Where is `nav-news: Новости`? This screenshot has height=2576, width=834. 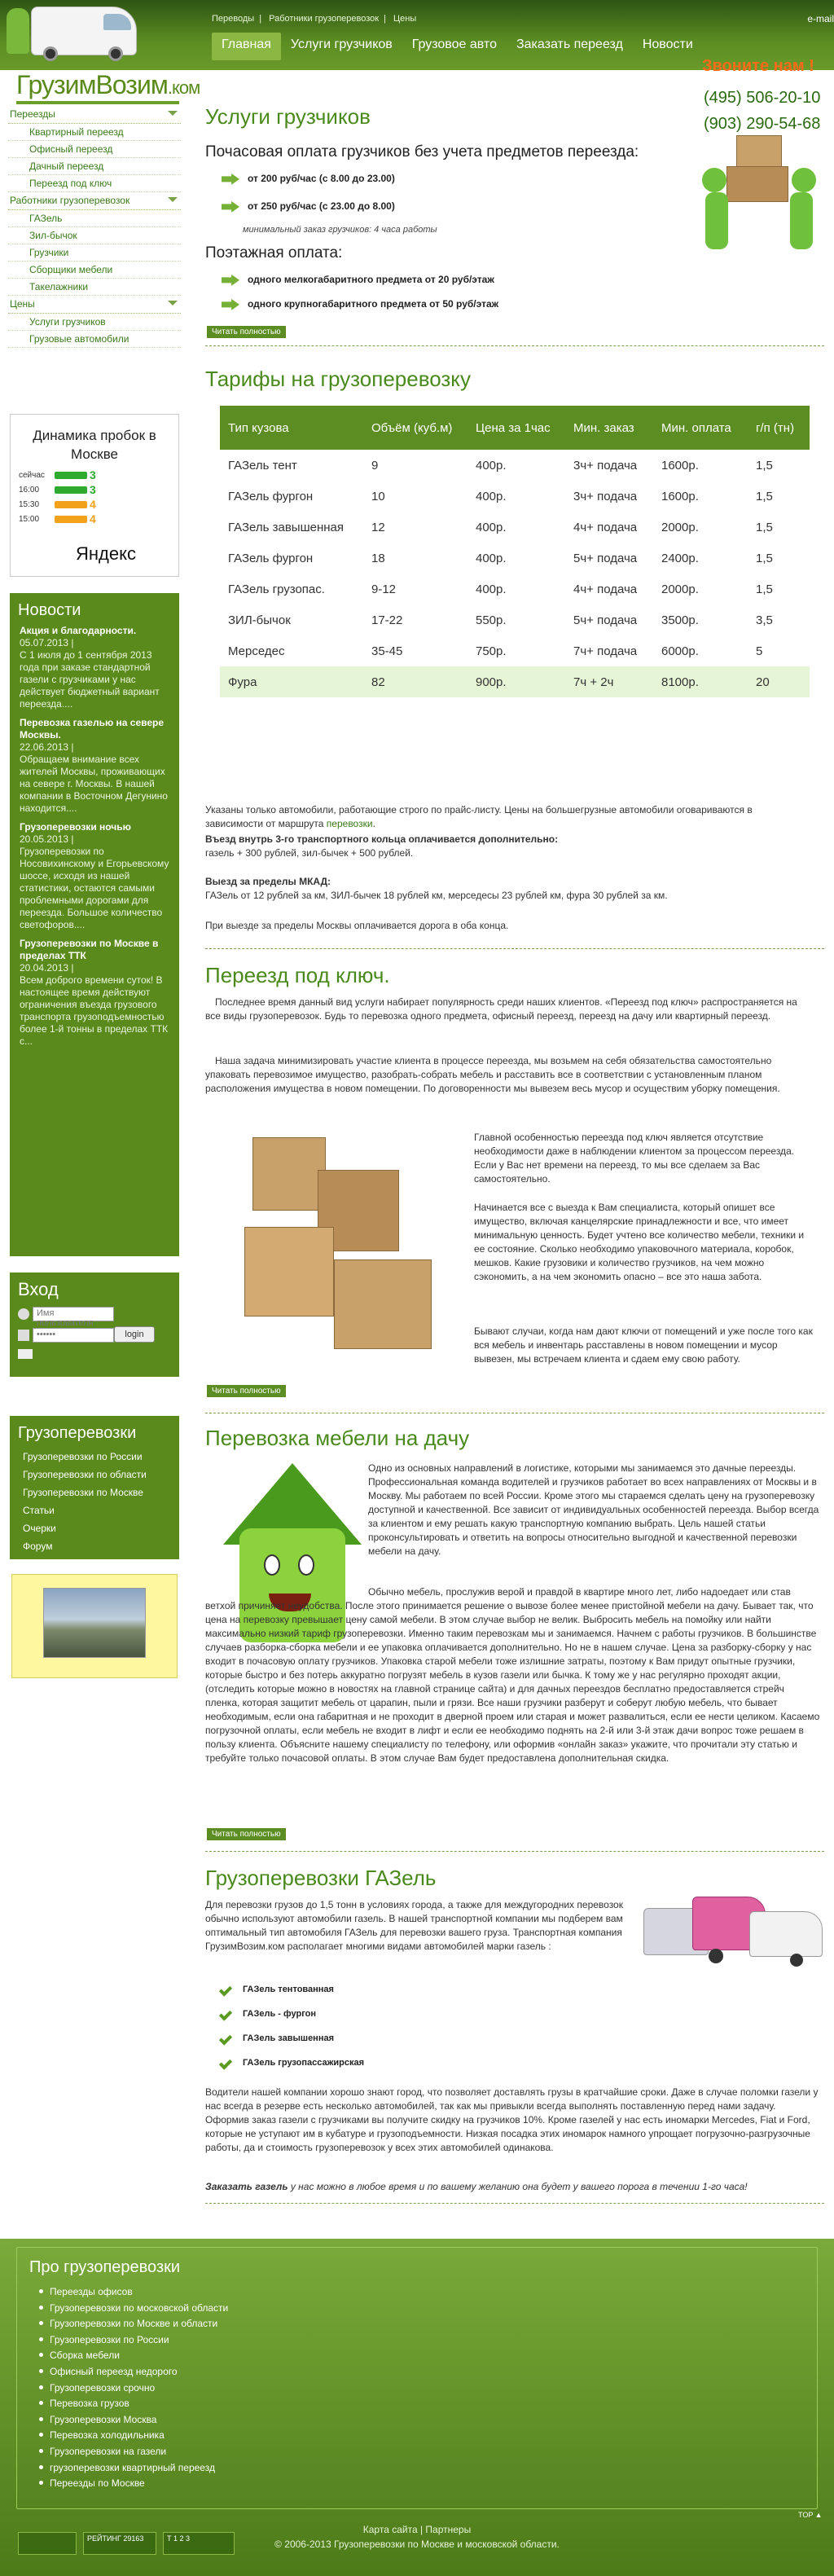 nav-news: Новости is located at coordinates (668, 46).